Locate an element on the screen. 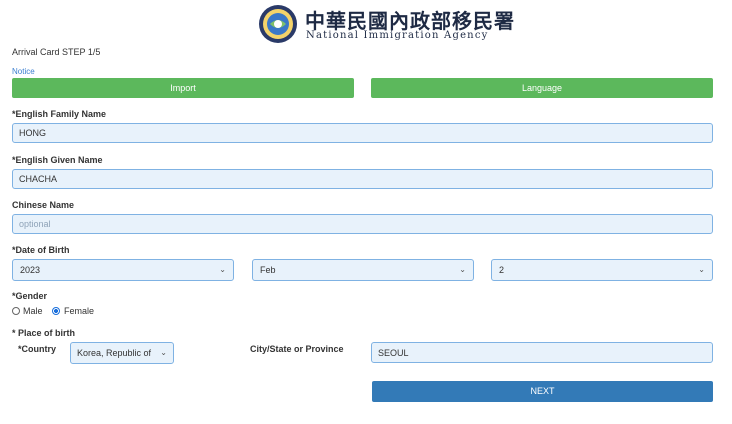  birth-year-select: 2023 ⌄ is located at coordinates (123, 270).